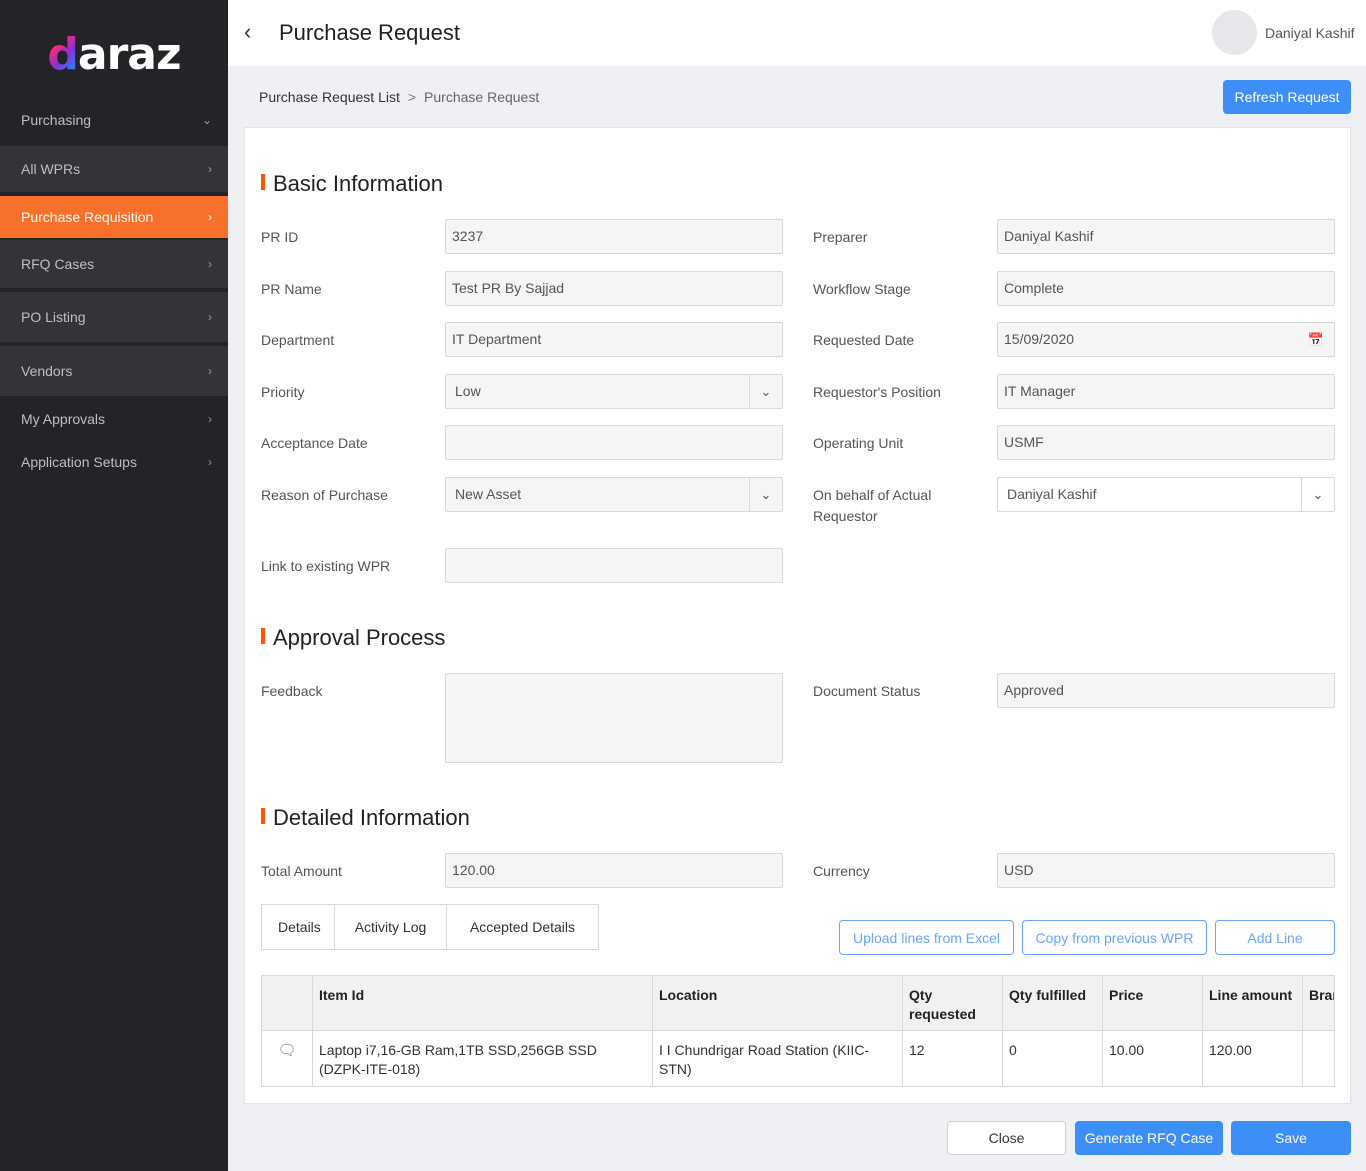  Describe the element at coordinates (614, 565) in the screenshot. I see `link-wpr-field` at that location.